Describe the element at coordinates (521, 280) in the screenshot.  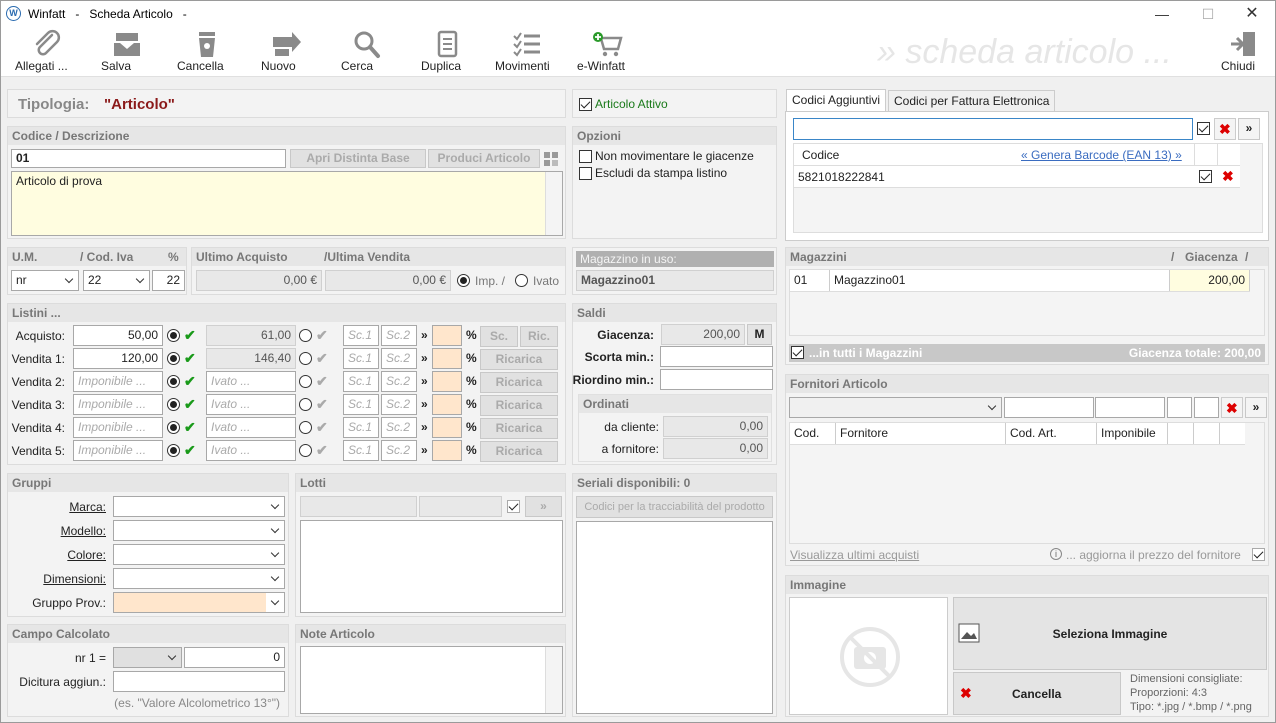
I see `ivato-radio` at that location.